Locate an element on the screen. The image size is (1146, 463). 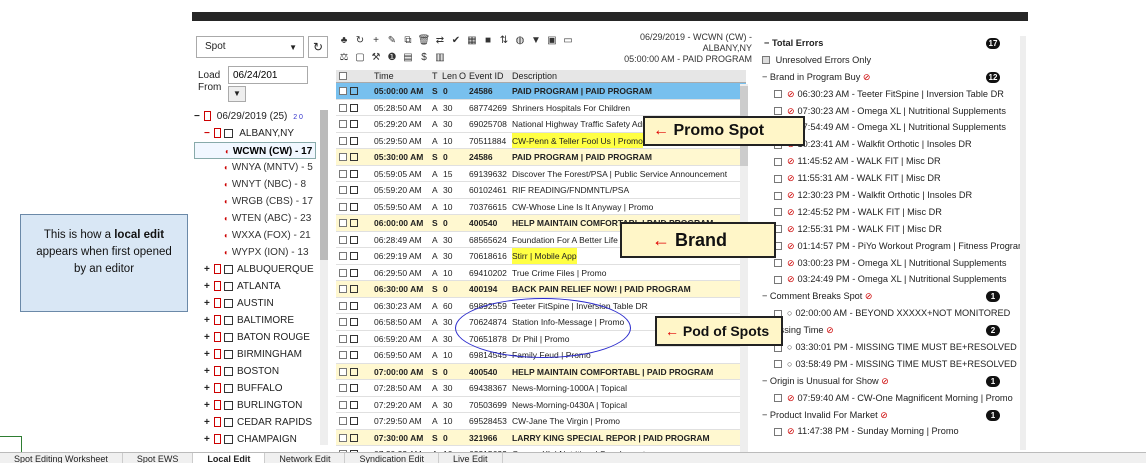
tree-market-item: + ATLANTA is located at coordinates (255, 286).